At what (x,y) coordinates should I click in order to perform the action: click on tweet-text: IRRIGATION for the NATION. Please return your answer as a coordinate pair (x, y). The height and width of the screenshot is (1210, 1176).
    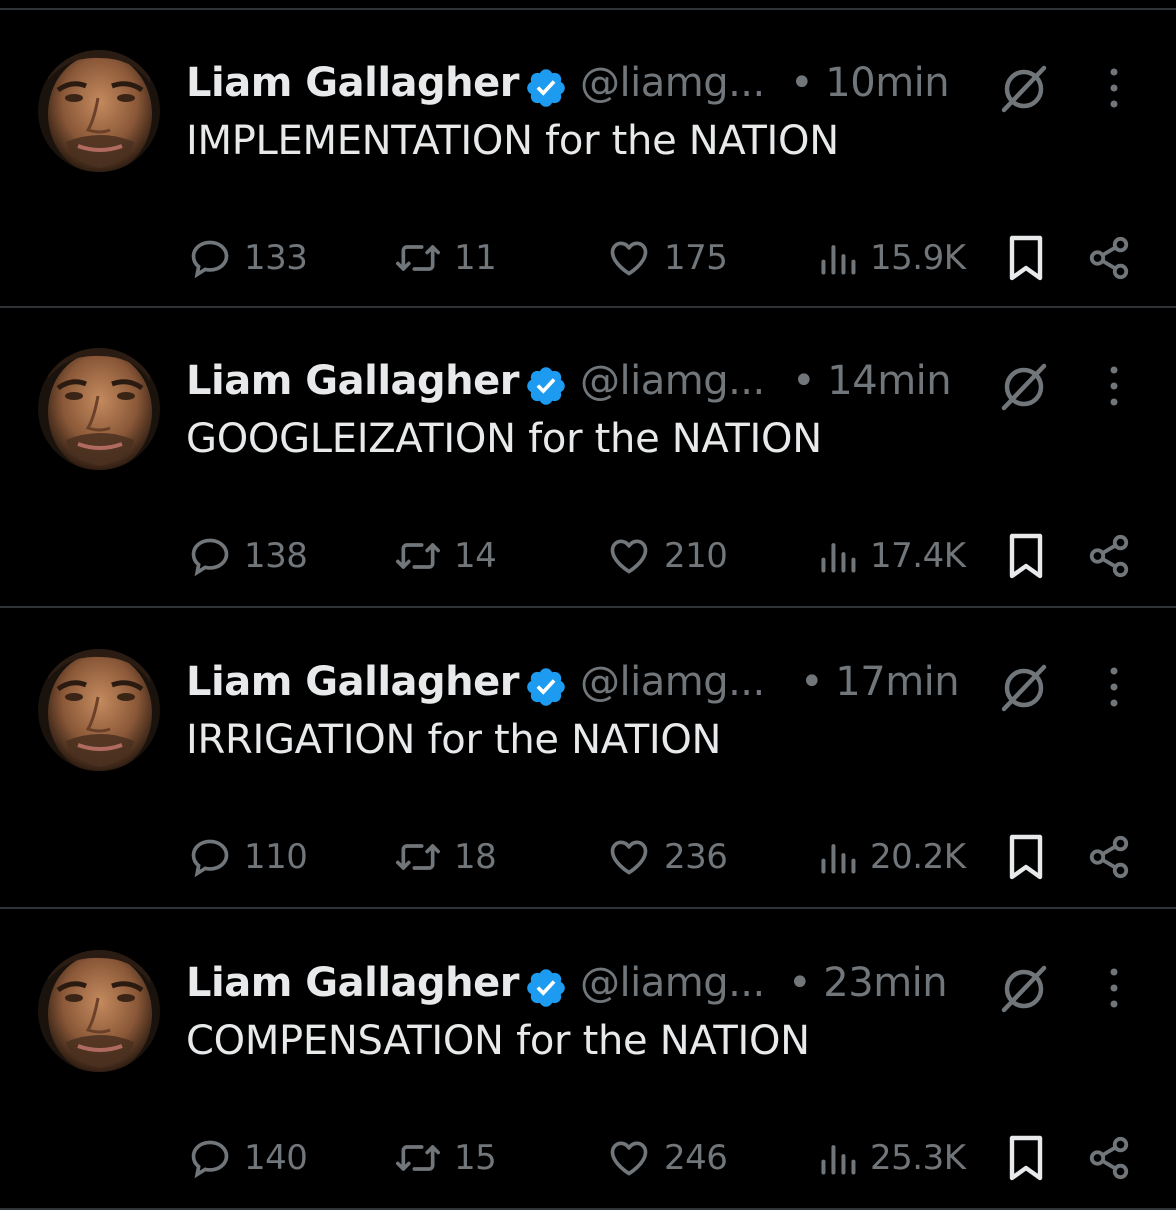
    Looking at the image, I should click on (454, 740).